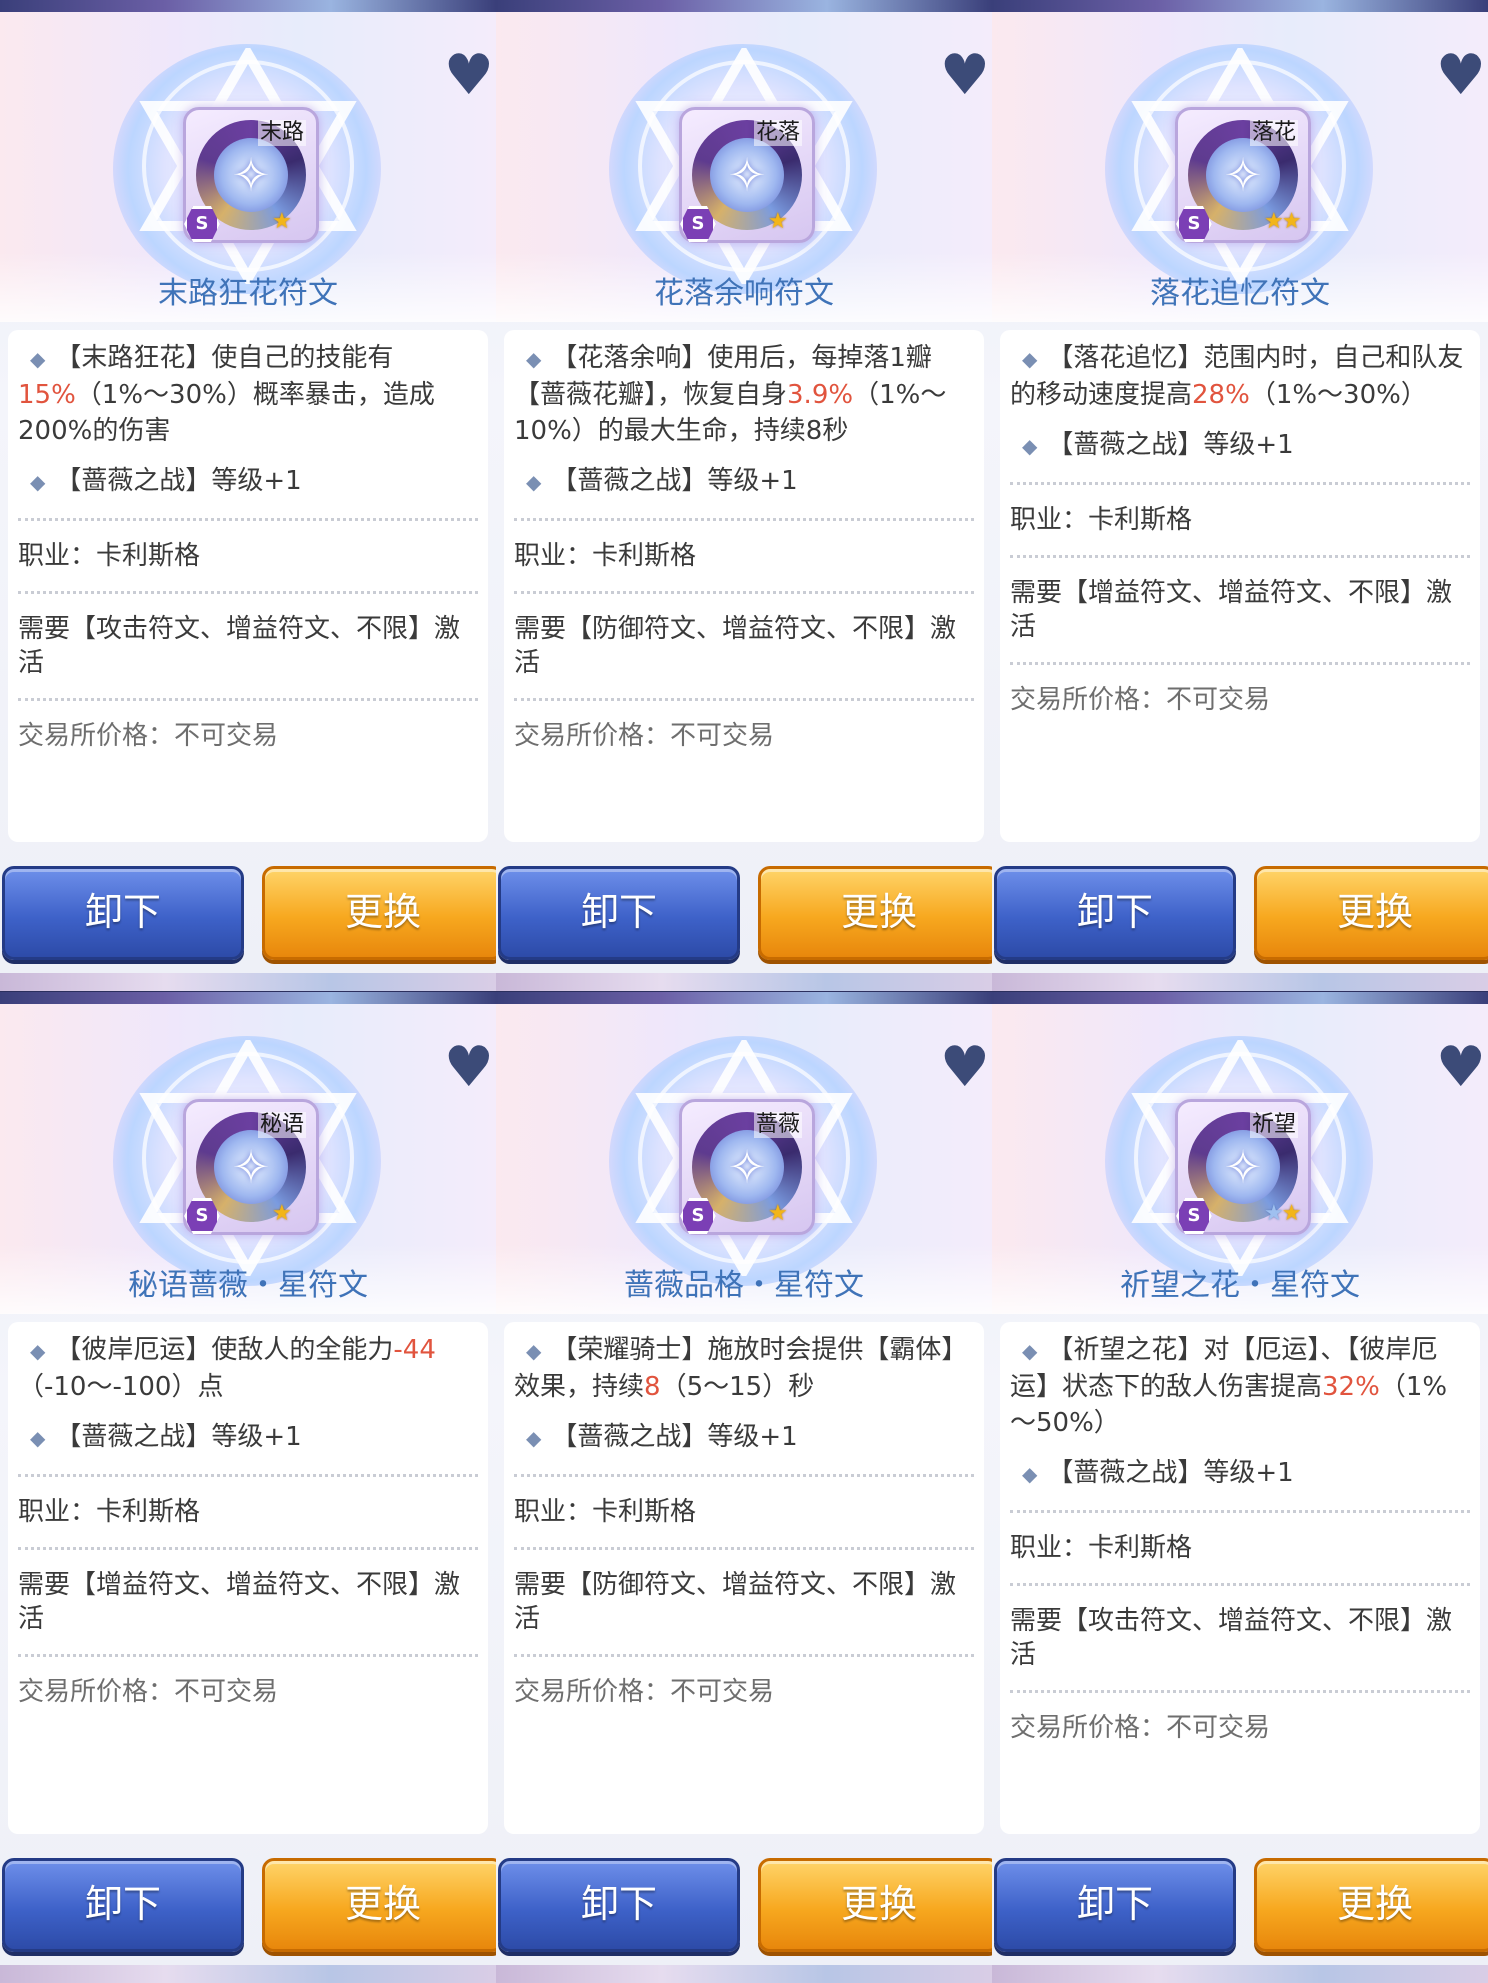 The height and width of the screenshot is (1983, 1488). Describe the element at coordinates (248, 1368) in the screenshot. I see `rune-effect: ◆ 【彼岸厄运】使敌人的全能力-44 （-10～-100）点` at that location.